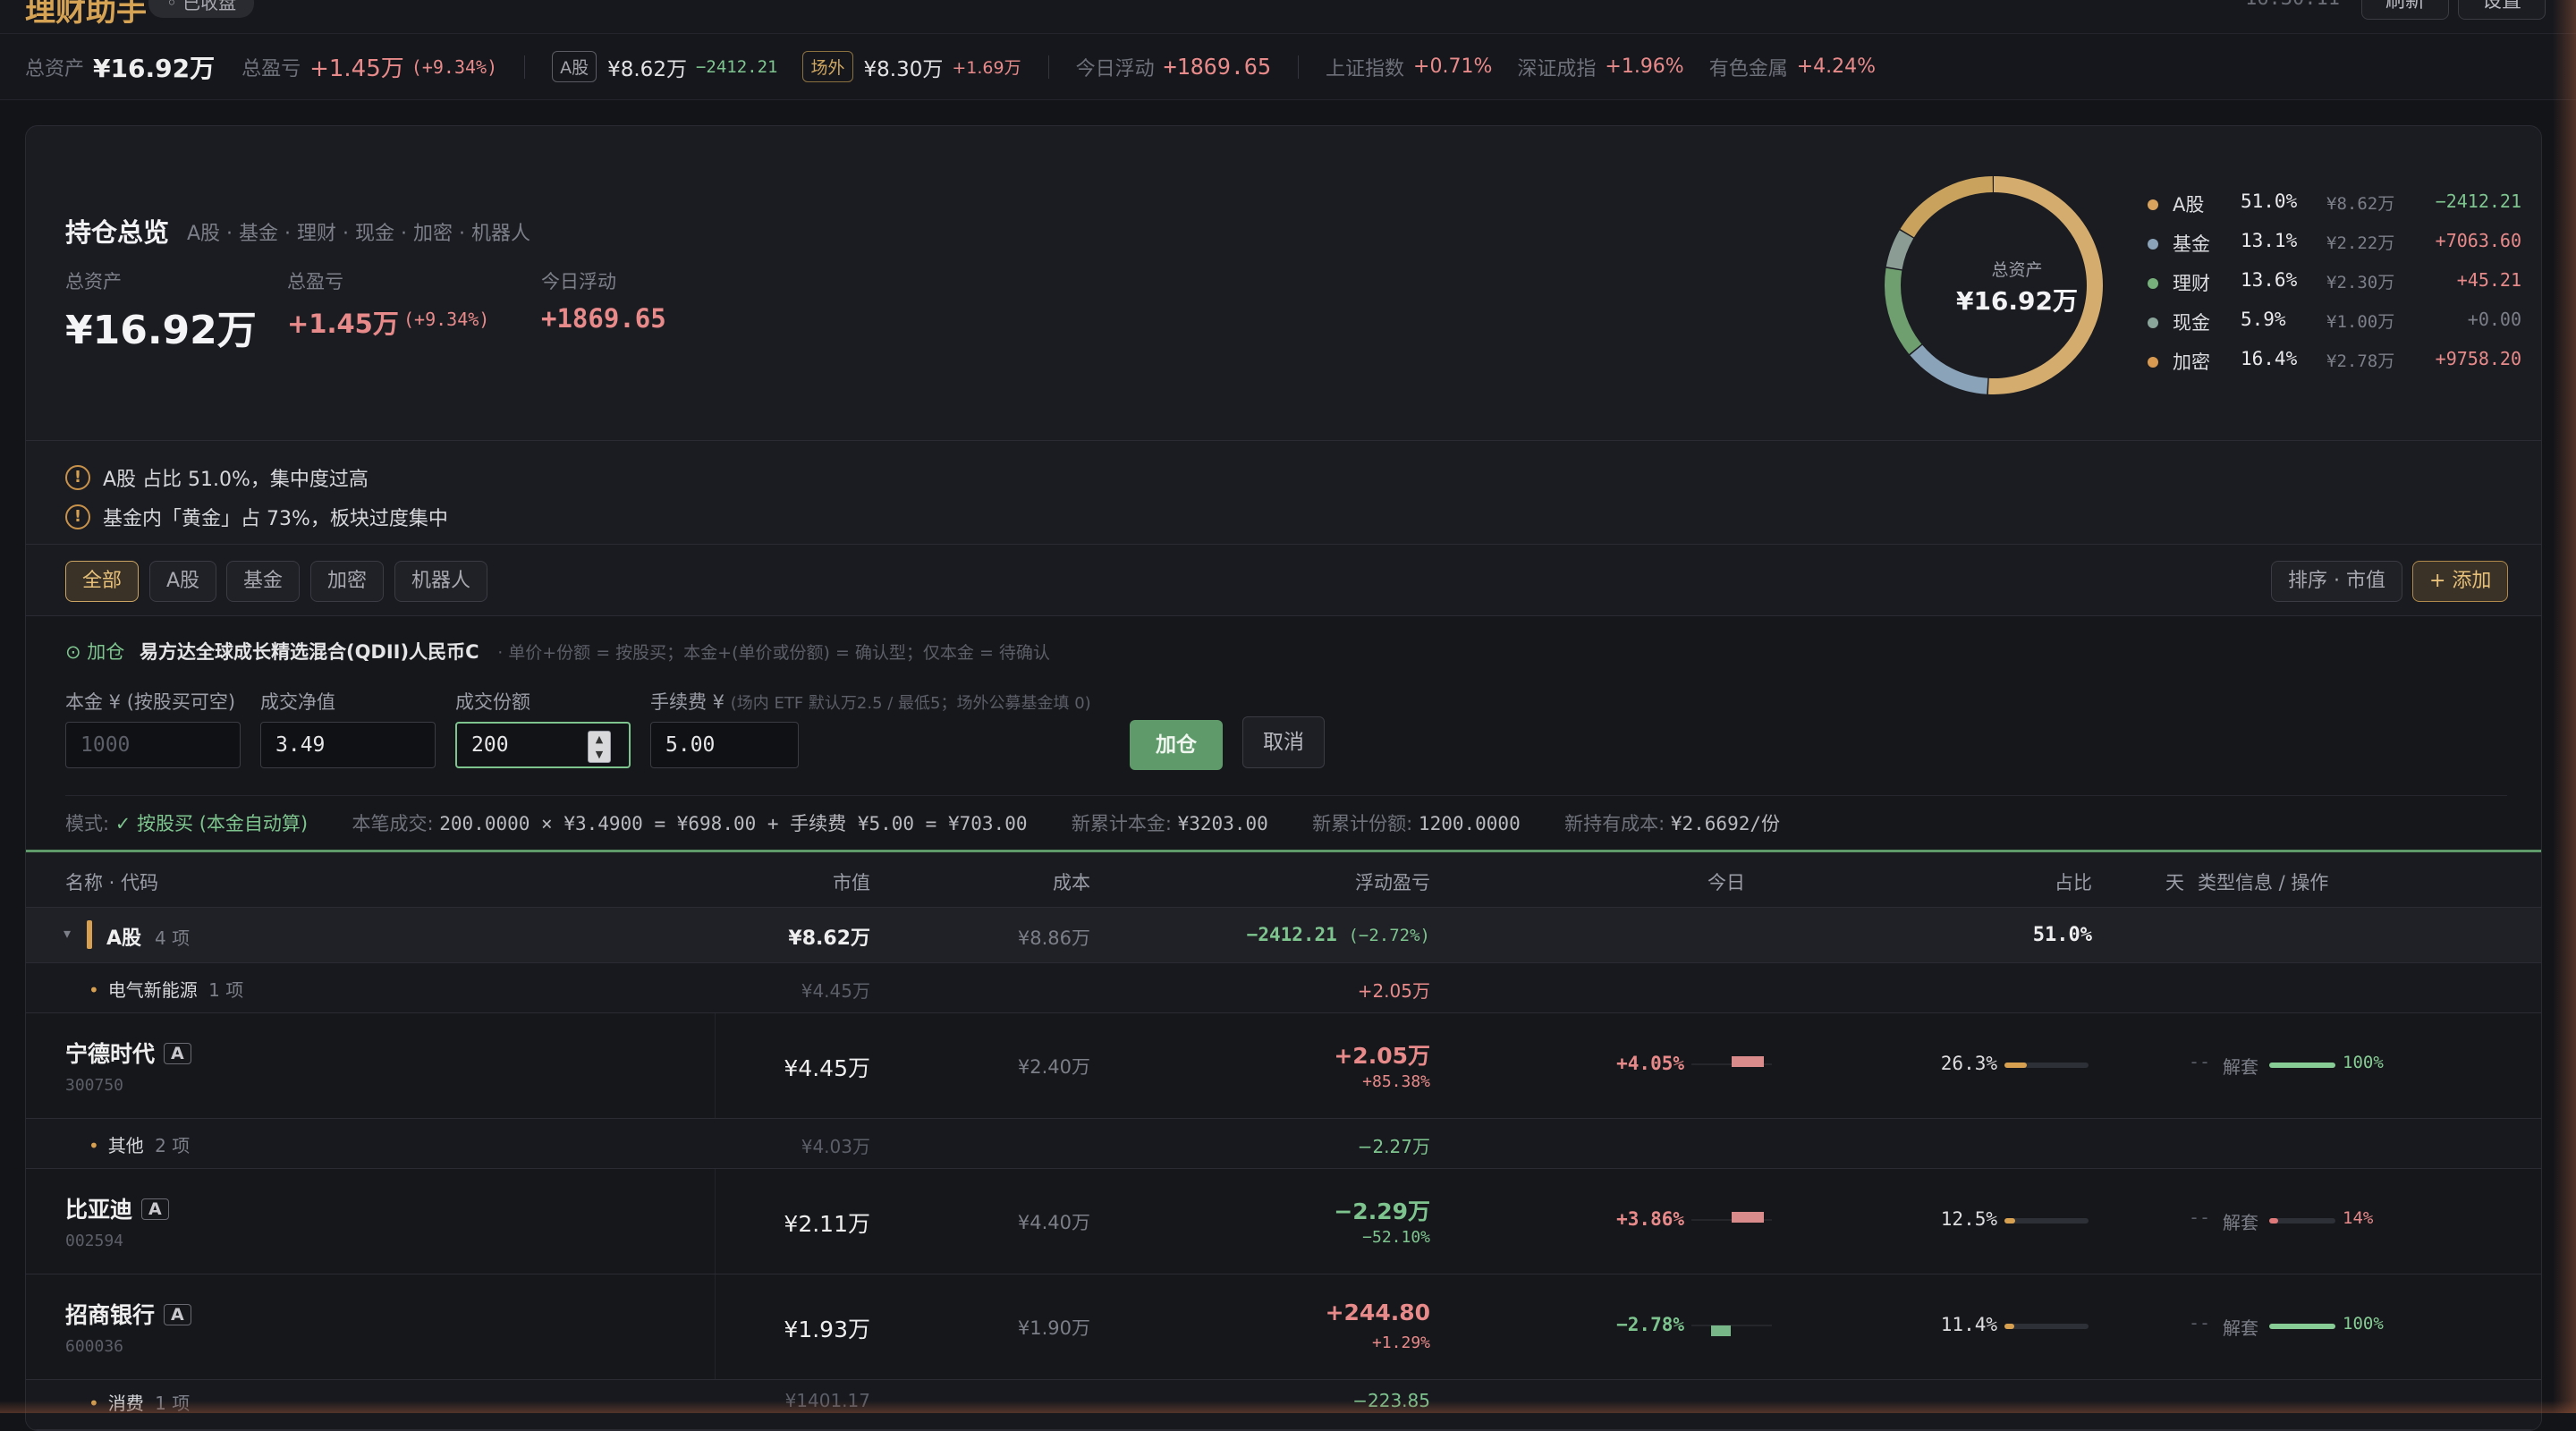  I want to click on holding-pnl-pct: +85.38%, so click(1309, 1081).